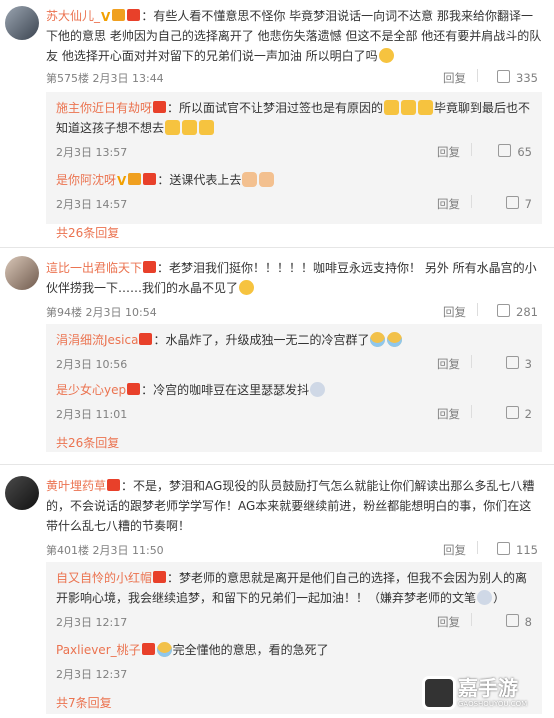  I want to click on watermark-url: GAOSHOUYOU.COM, so click(493, 704).